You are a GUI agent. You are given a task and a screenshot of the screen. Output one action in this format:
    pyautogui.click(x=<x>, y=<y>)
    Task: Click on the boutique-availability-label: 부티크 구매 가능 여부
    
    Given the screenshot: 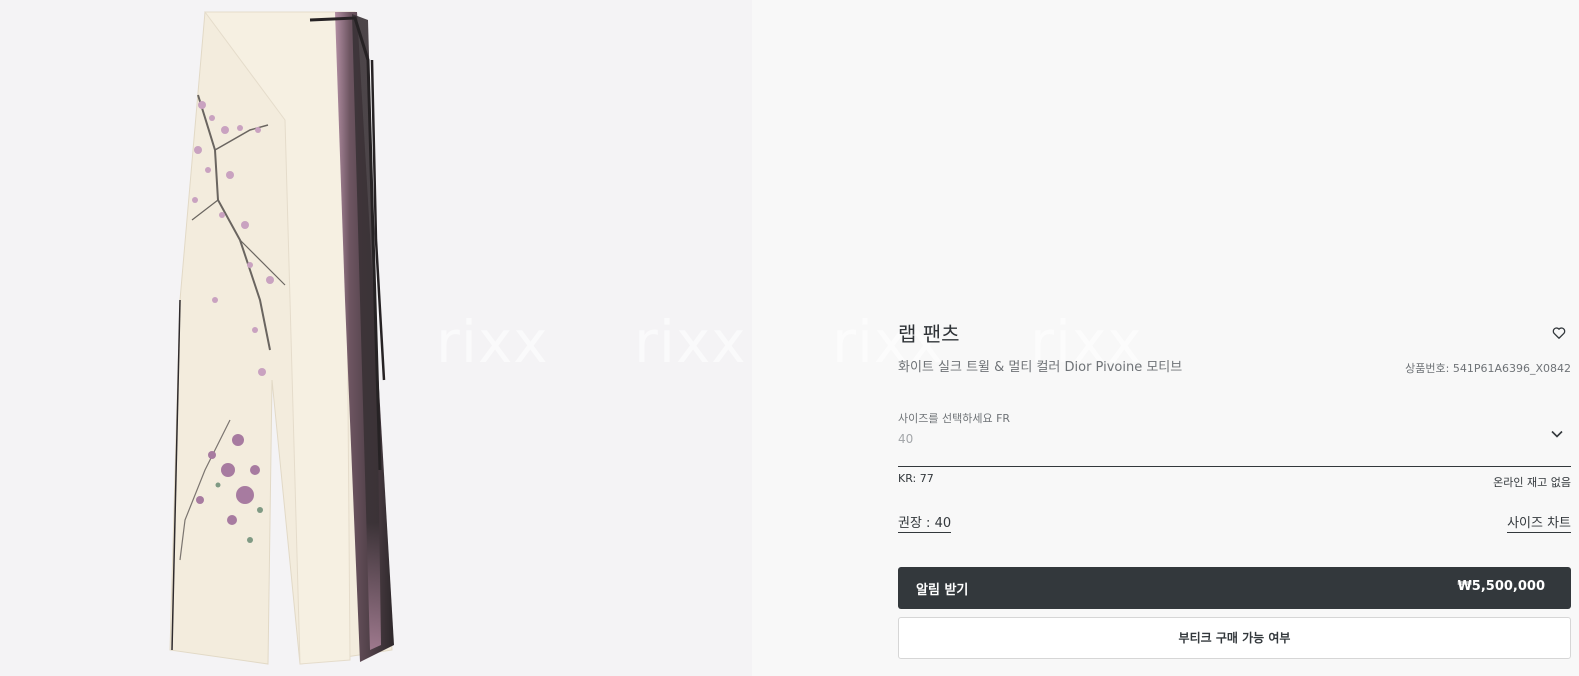 What is the action you would take?
    pyautogui.click(x=1234, y=638)
    